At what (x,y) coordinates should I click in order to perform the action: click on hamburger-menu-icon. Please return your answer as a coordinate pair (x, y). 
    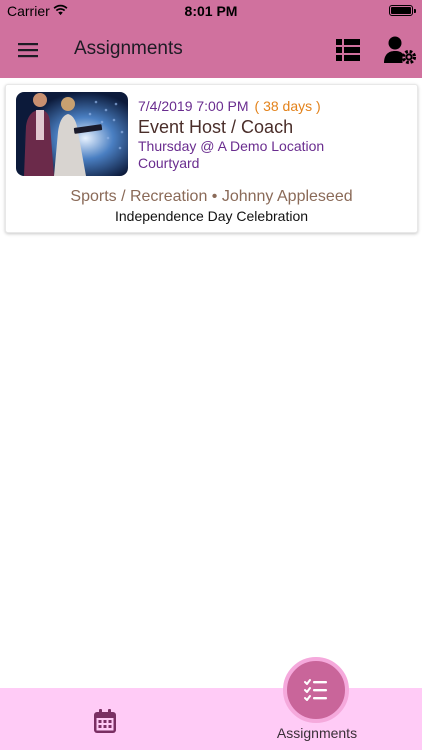
    Looking at the image, I should click on (28, 50).